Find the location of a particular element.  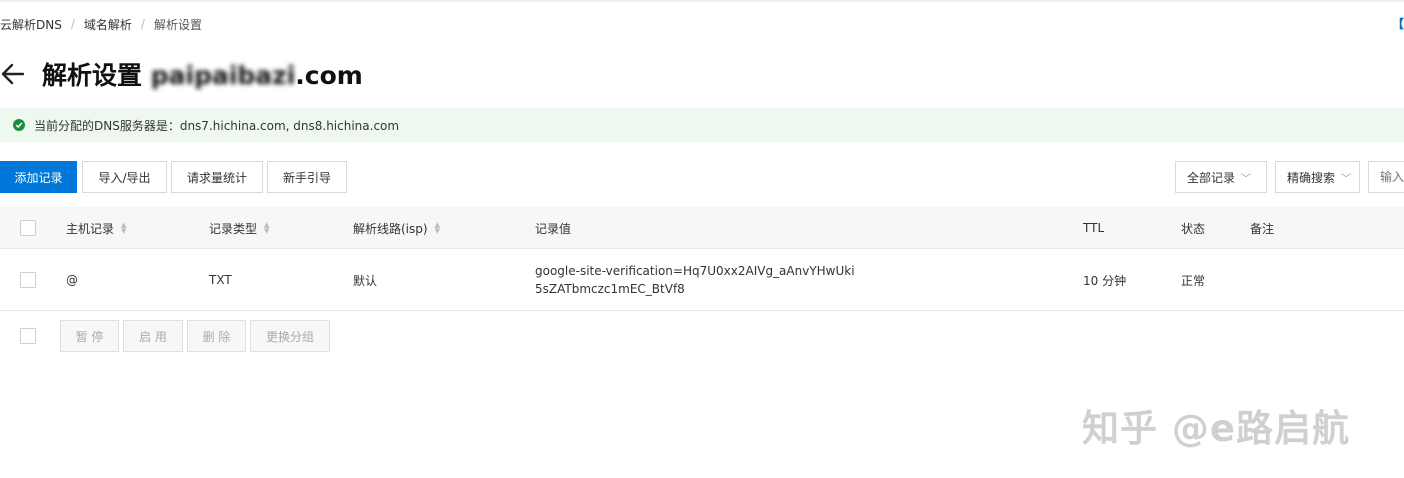

breadcrumb-item-cloud-dns: 云解析DNS is located at coordinates (31, 24).